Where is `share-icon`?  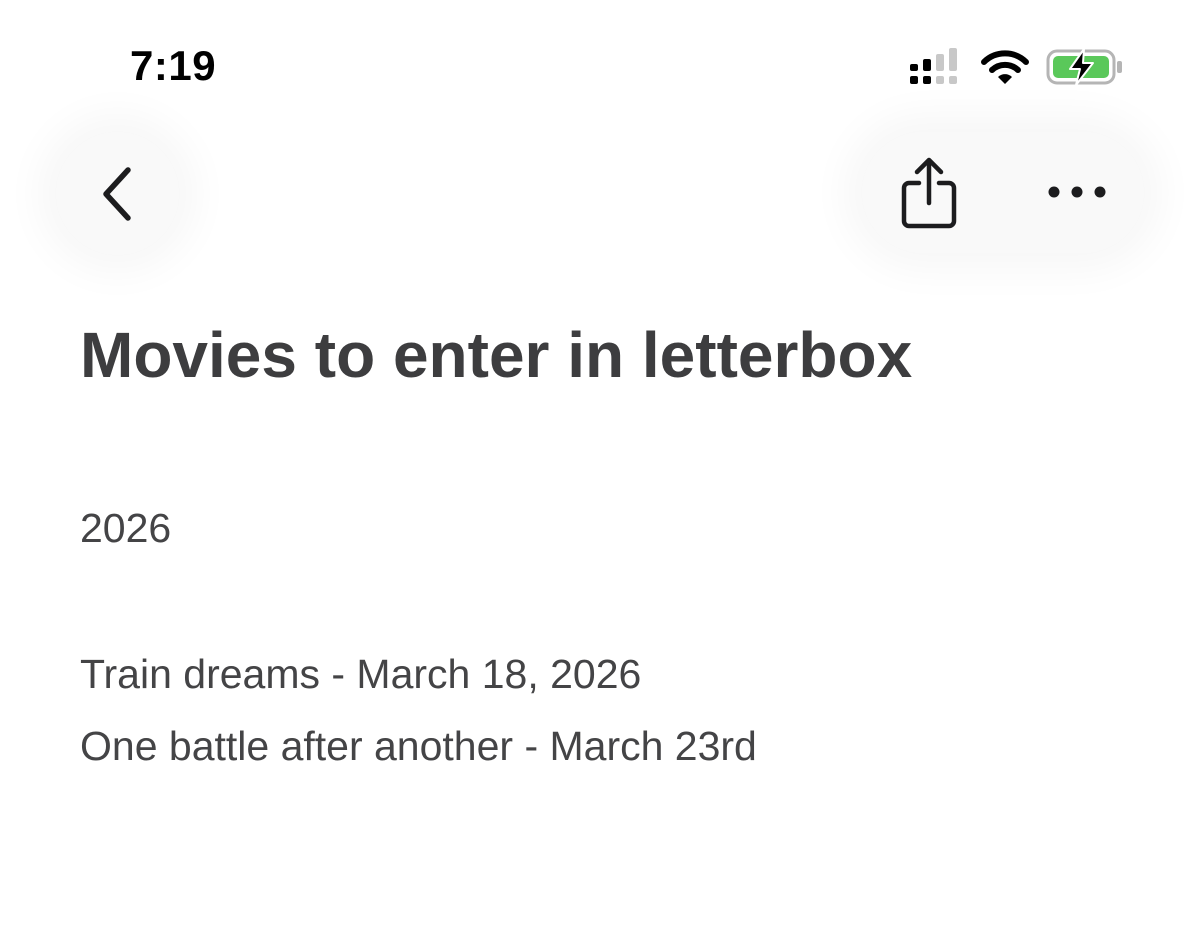 share-icon is located at coordinates (929, 193).